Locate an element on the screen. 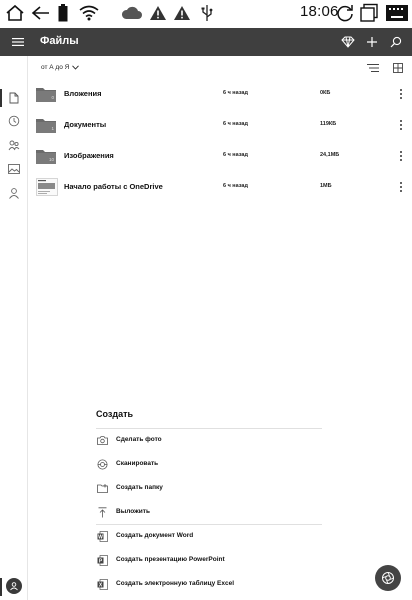 The image size is (412, 600). avatar is located at coordinates (14, 586).